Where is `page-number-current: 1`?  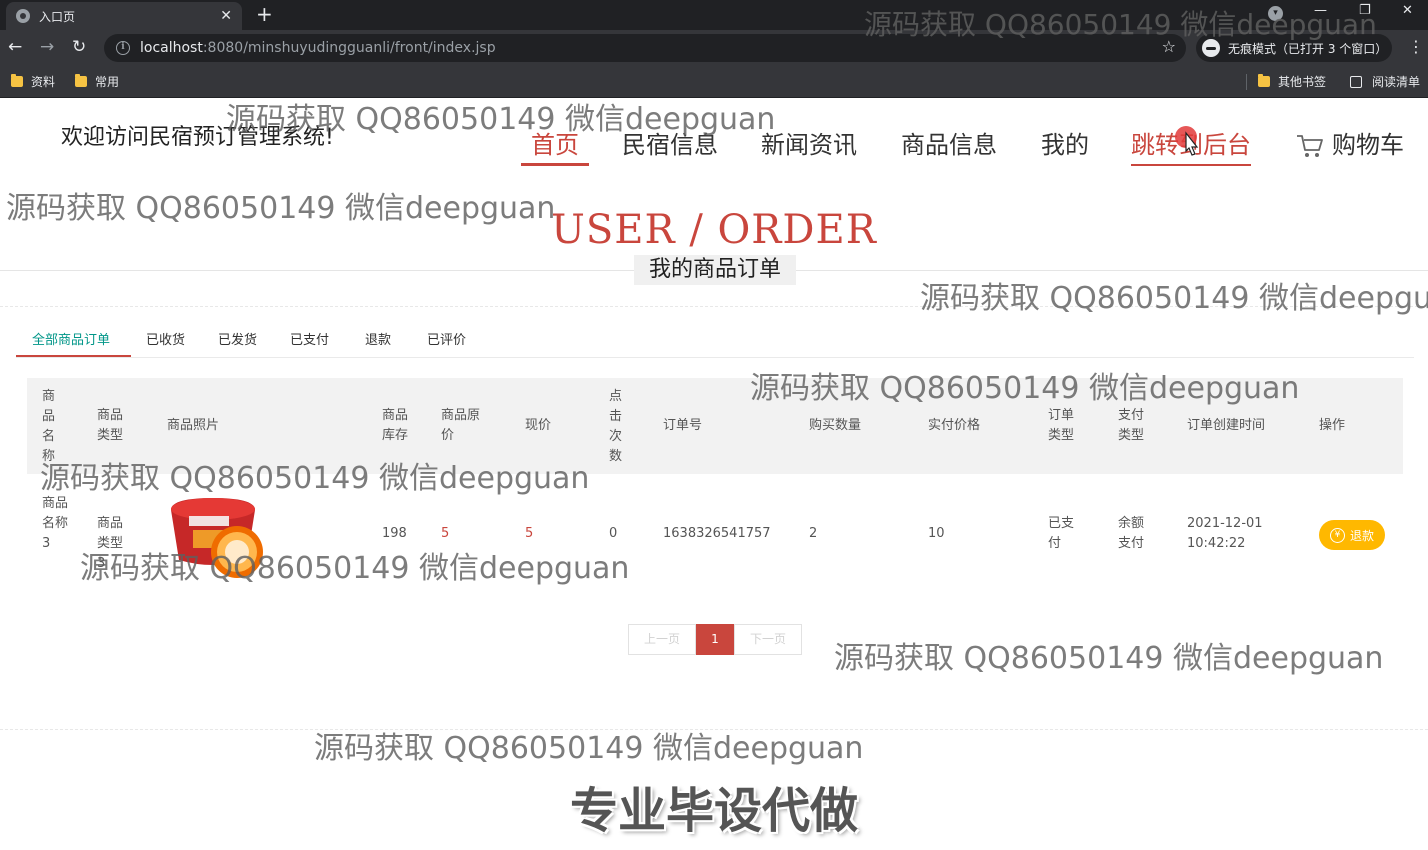 page-number-current: 1 is located at coordinates (715, 639).